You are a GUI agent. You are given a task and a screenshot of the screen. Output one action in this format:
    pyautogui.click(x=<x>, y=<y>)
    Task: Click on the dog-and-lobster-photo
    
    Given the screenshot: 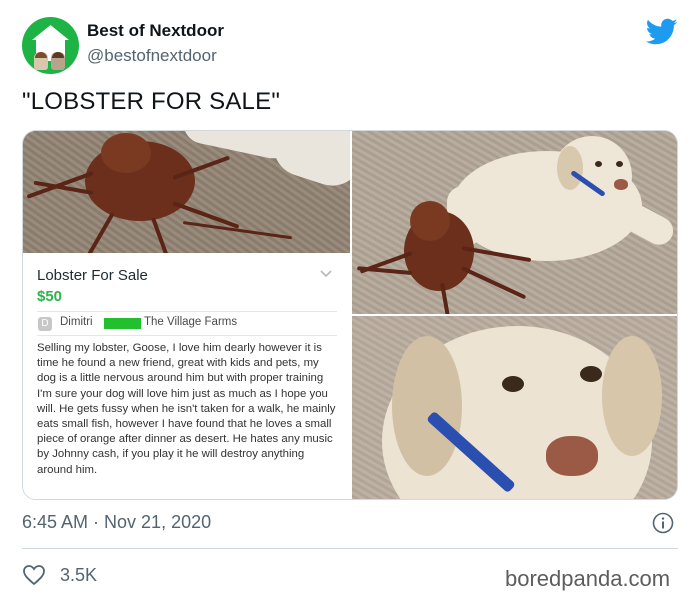 What is the action you would take?
    pyautogui.click(x=514, y=222)
    